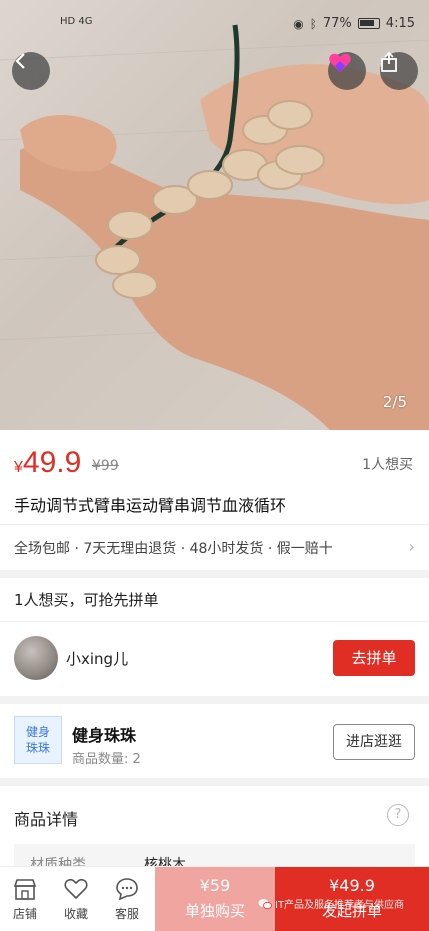 The height and width of the screenshot is (931, 429). I want to click on single-price: ¥59, so click(215, 885).